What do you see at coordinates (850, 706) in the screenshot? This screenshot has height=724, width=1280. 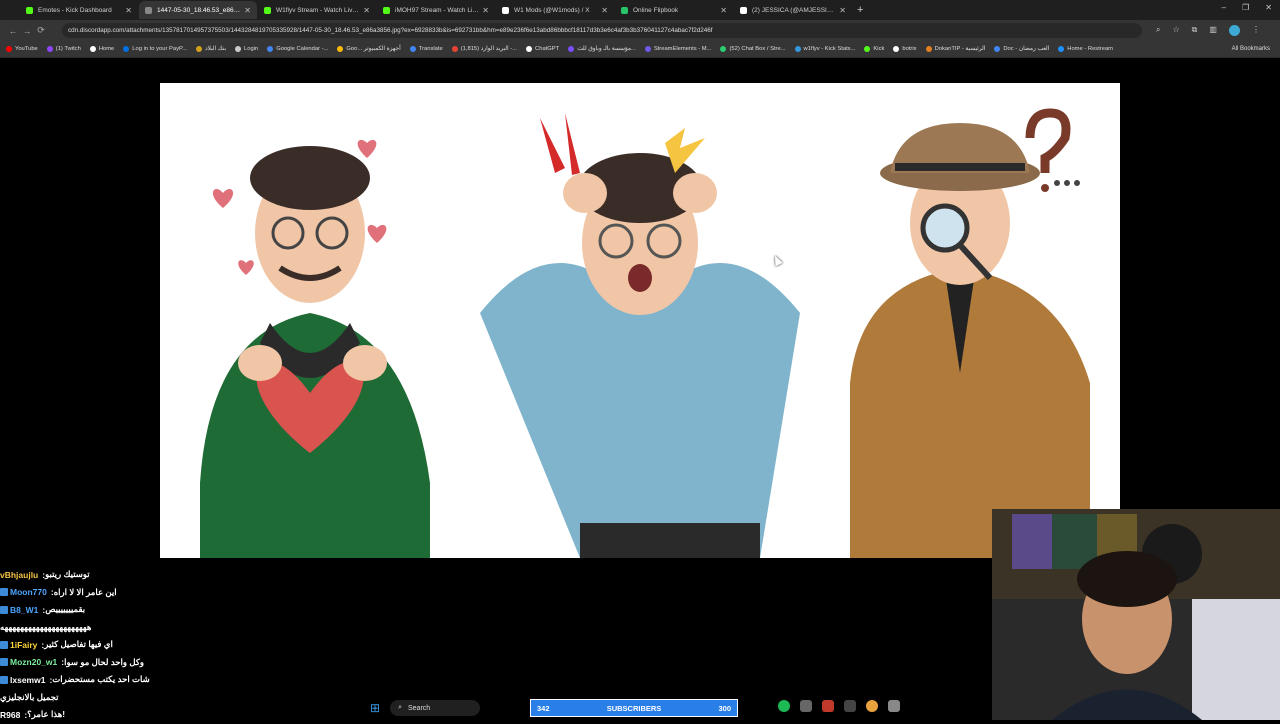 I see `obs-icon` at bounding box center [850, 706].